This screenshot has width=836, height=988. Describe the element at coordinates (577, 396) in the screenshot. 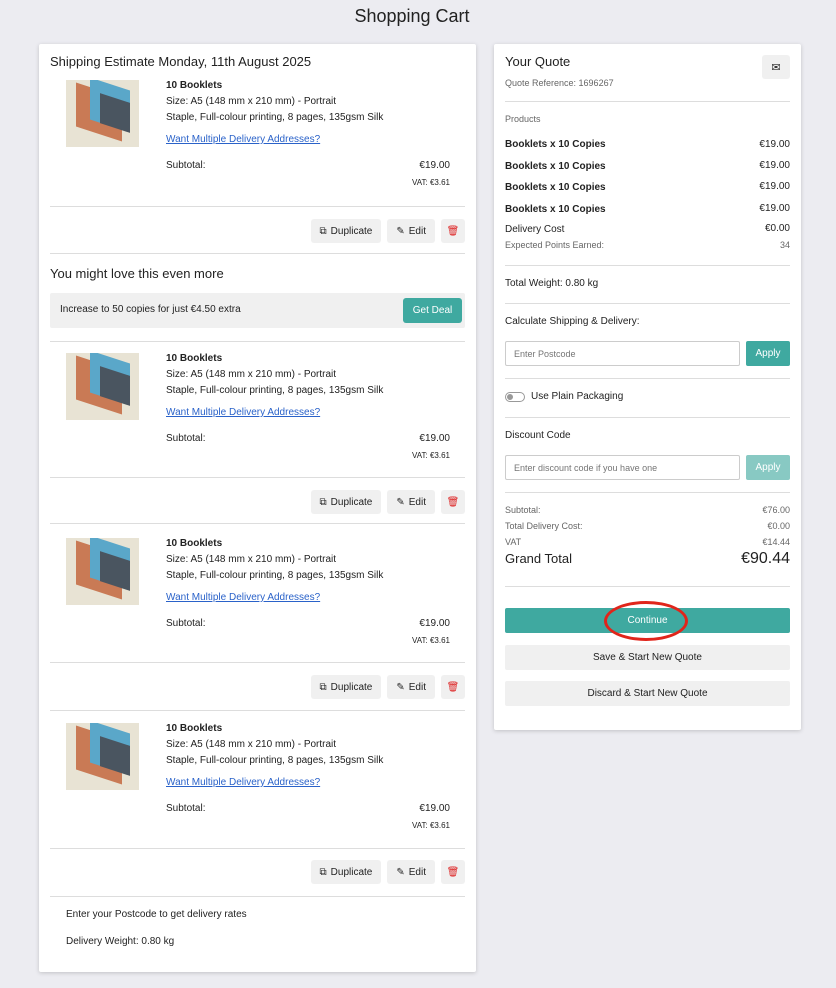

I see `plain-packaging-label: Use Plain Packaging` at that location.